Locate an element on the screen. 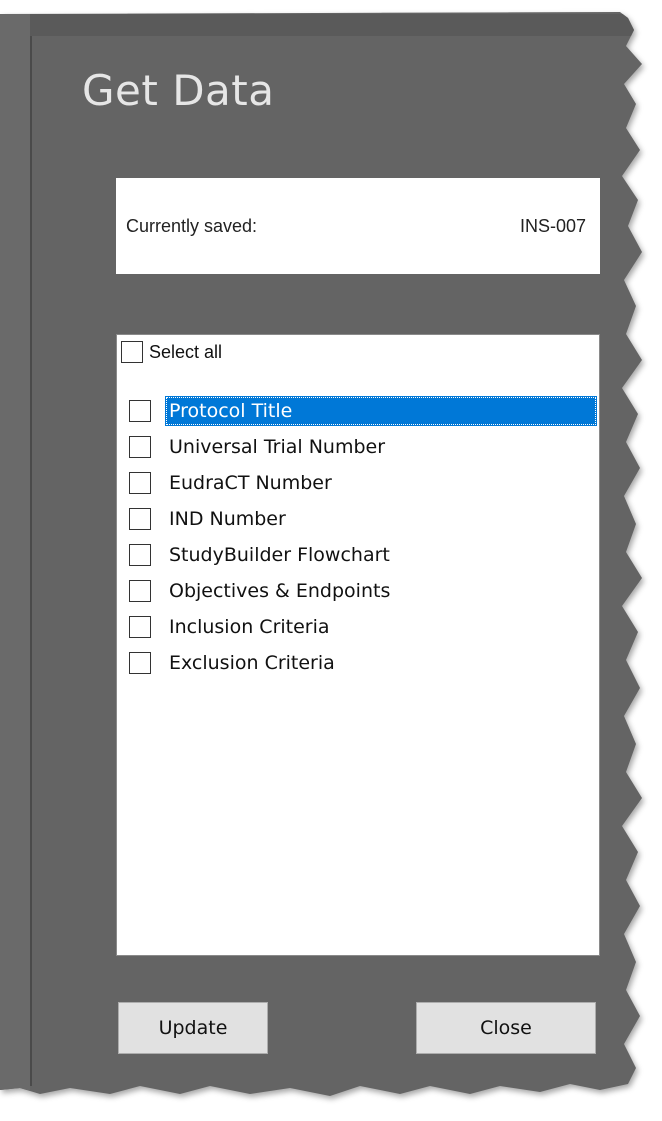 This screenshot has height=1121, width=662. currently-saved-panel: Currently saved: INS-007 is located at coordinates (358, 226).